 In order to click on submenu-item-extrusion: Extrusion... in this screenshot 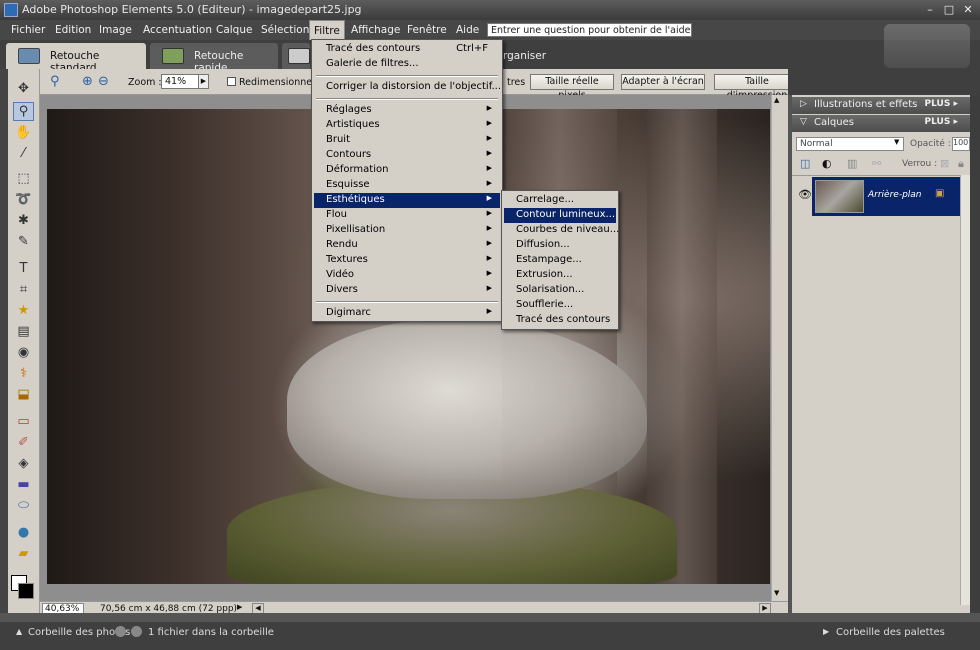, I will do `click(560, 275)`.